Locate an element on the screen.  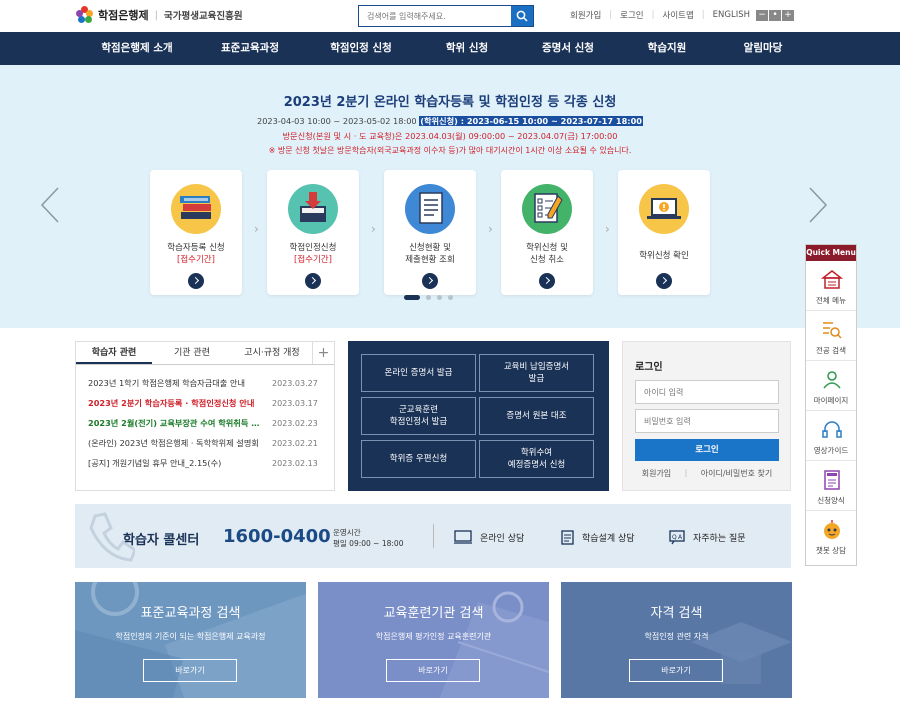
slider-next-icon is located at coordinates (818, 205).